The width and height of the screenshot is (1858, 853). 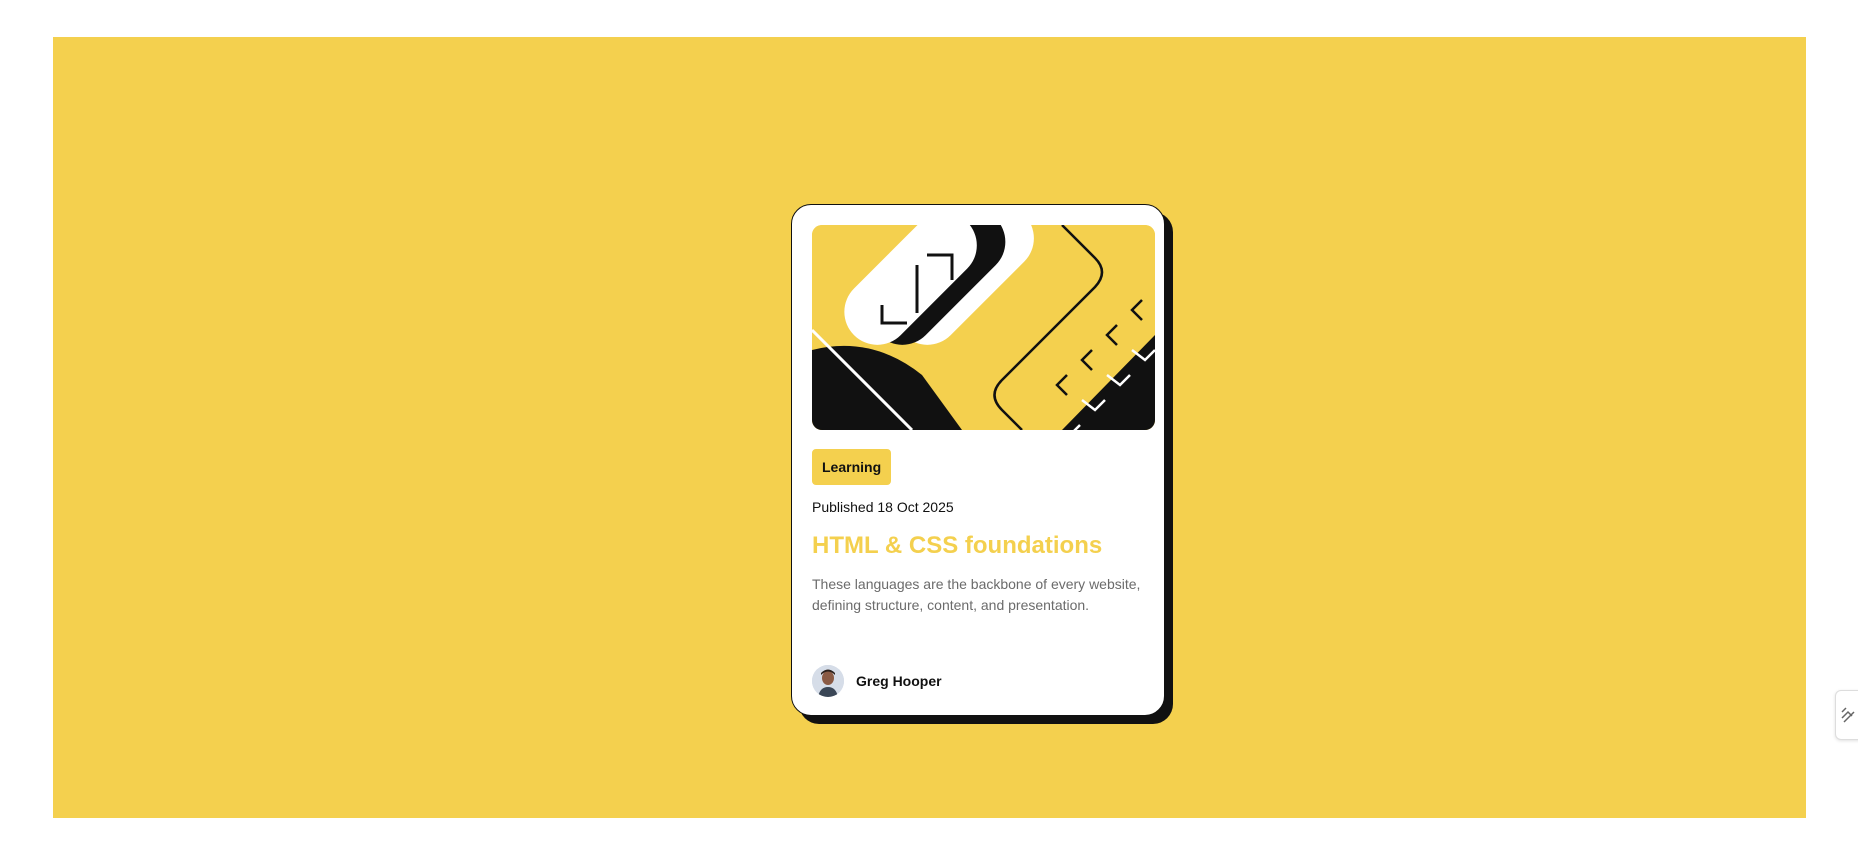 I want to click on side-panel-handle, so click(x=1846, y=715).